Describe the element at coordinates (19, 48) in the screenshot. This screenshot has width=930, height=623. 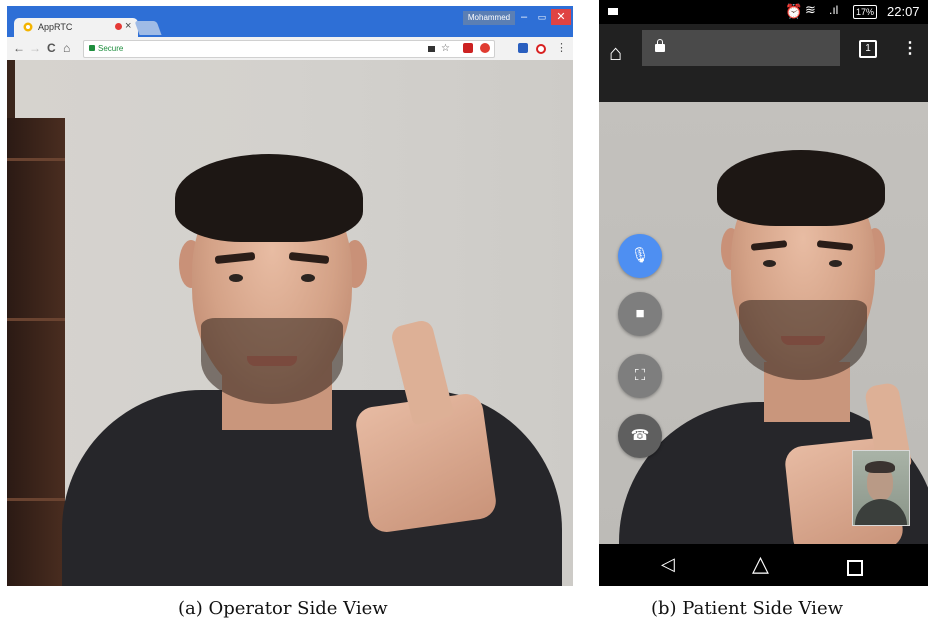
I see `back-button: ←` at that location.